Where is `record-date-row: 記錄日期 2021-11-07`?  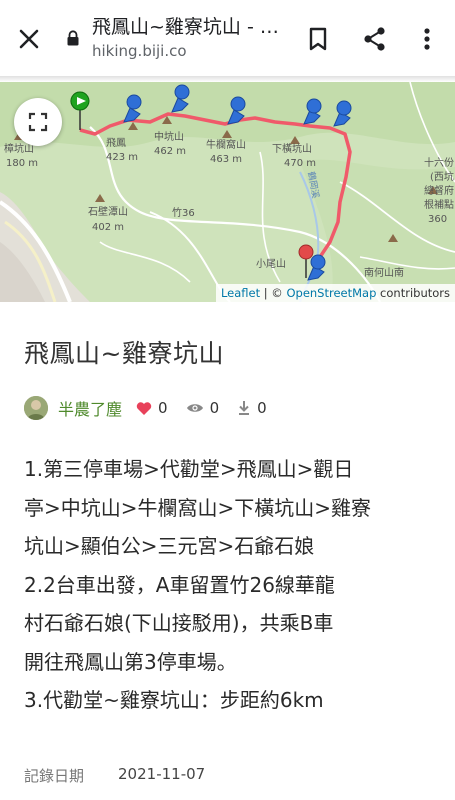 record-date-row: 記錄日期 2021-11-07 is located at coordinates (114, 775).